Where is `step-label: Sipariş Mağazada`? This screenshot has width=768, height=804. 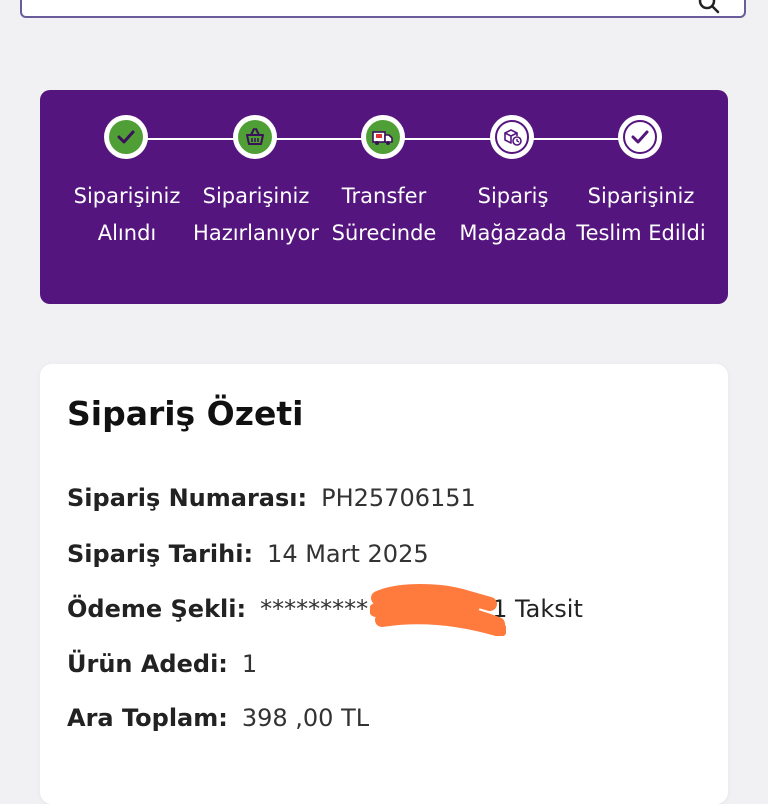 step-label: Sipariş Mağazada is located at coordinates (513, 214).